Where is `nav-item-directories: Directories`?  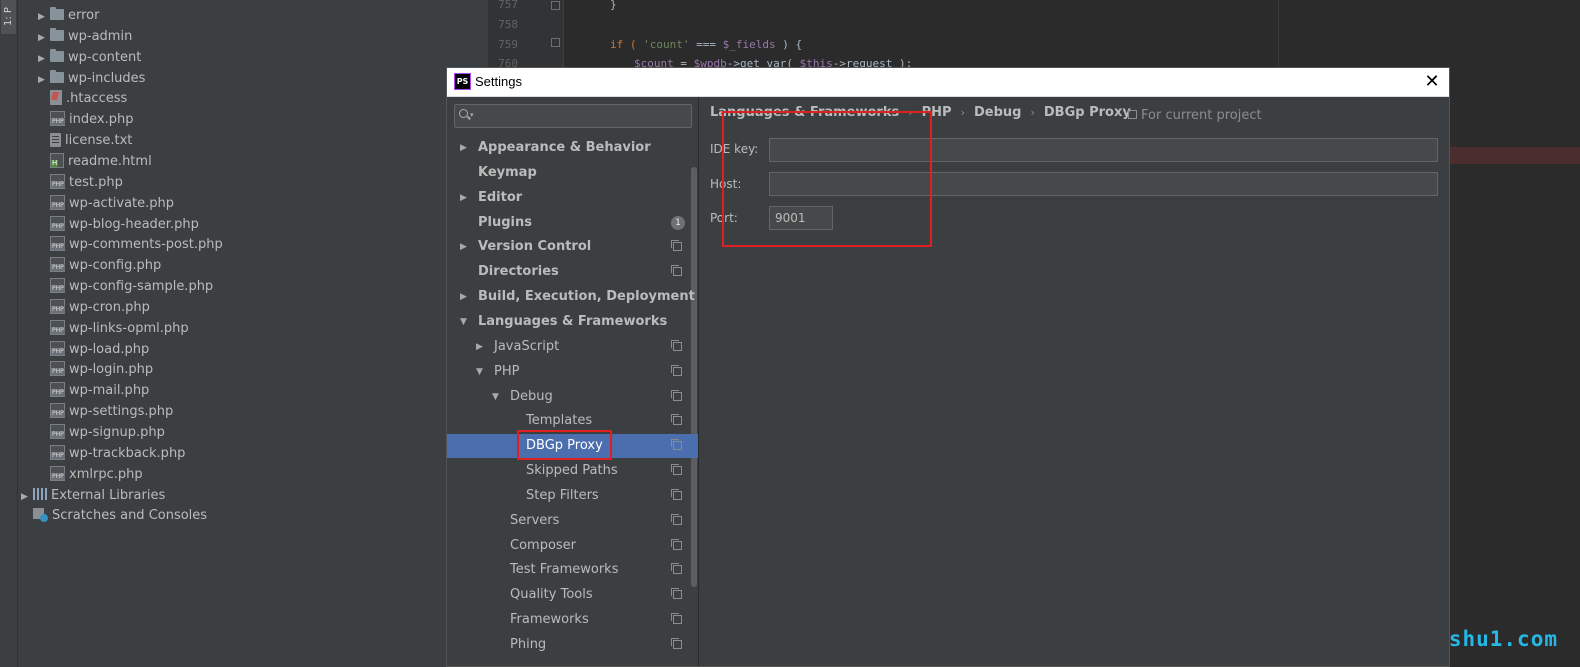 nav-item-directories: Directories is located at coordinates (572, 272).